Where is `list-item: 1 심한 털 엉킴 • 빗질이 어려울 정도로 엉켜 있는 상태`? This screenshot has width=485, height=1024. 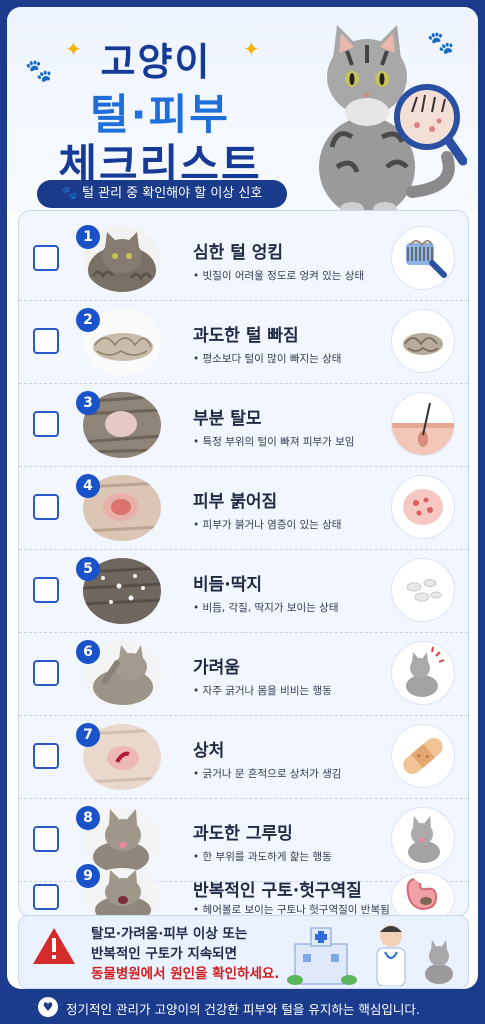 list-item: 1 심한 털 엉킴 • 빗질이 어려울 정도로 엉켜 있는 상태 is located at coordinates (243, 259).